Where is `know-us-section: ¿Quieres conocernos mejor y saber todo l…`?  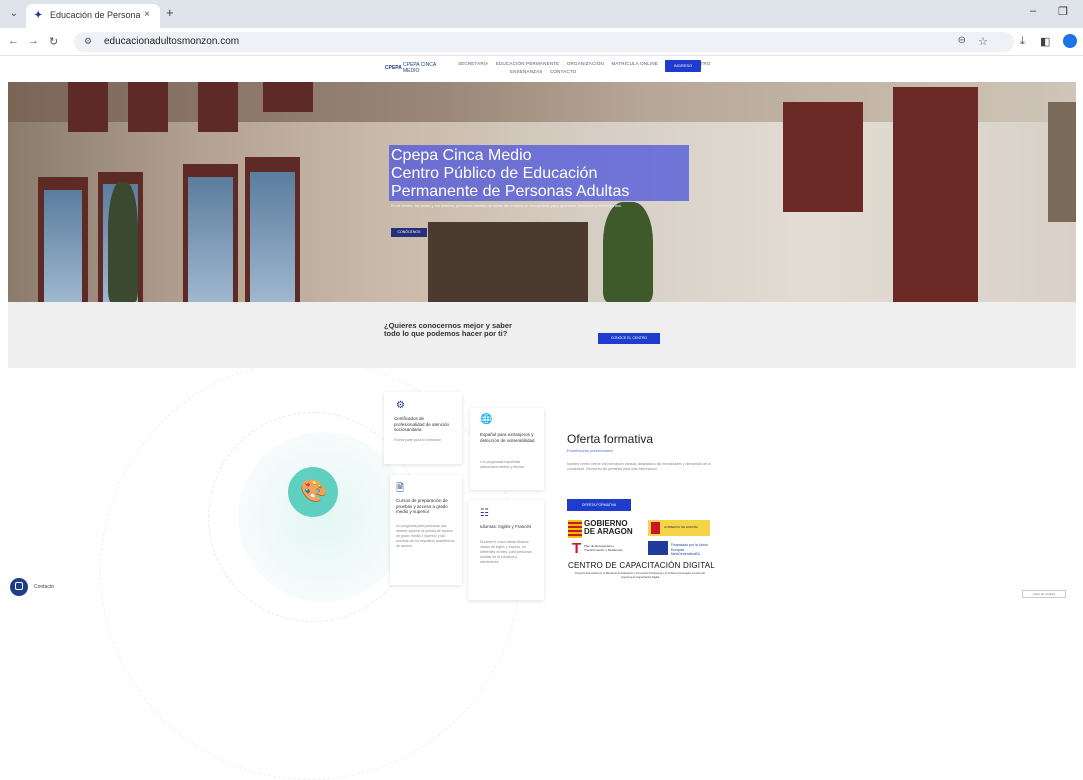 know-us-section: ¿Quieres conocernos mejor y saber todo l… is located at coordinates (542, 335).